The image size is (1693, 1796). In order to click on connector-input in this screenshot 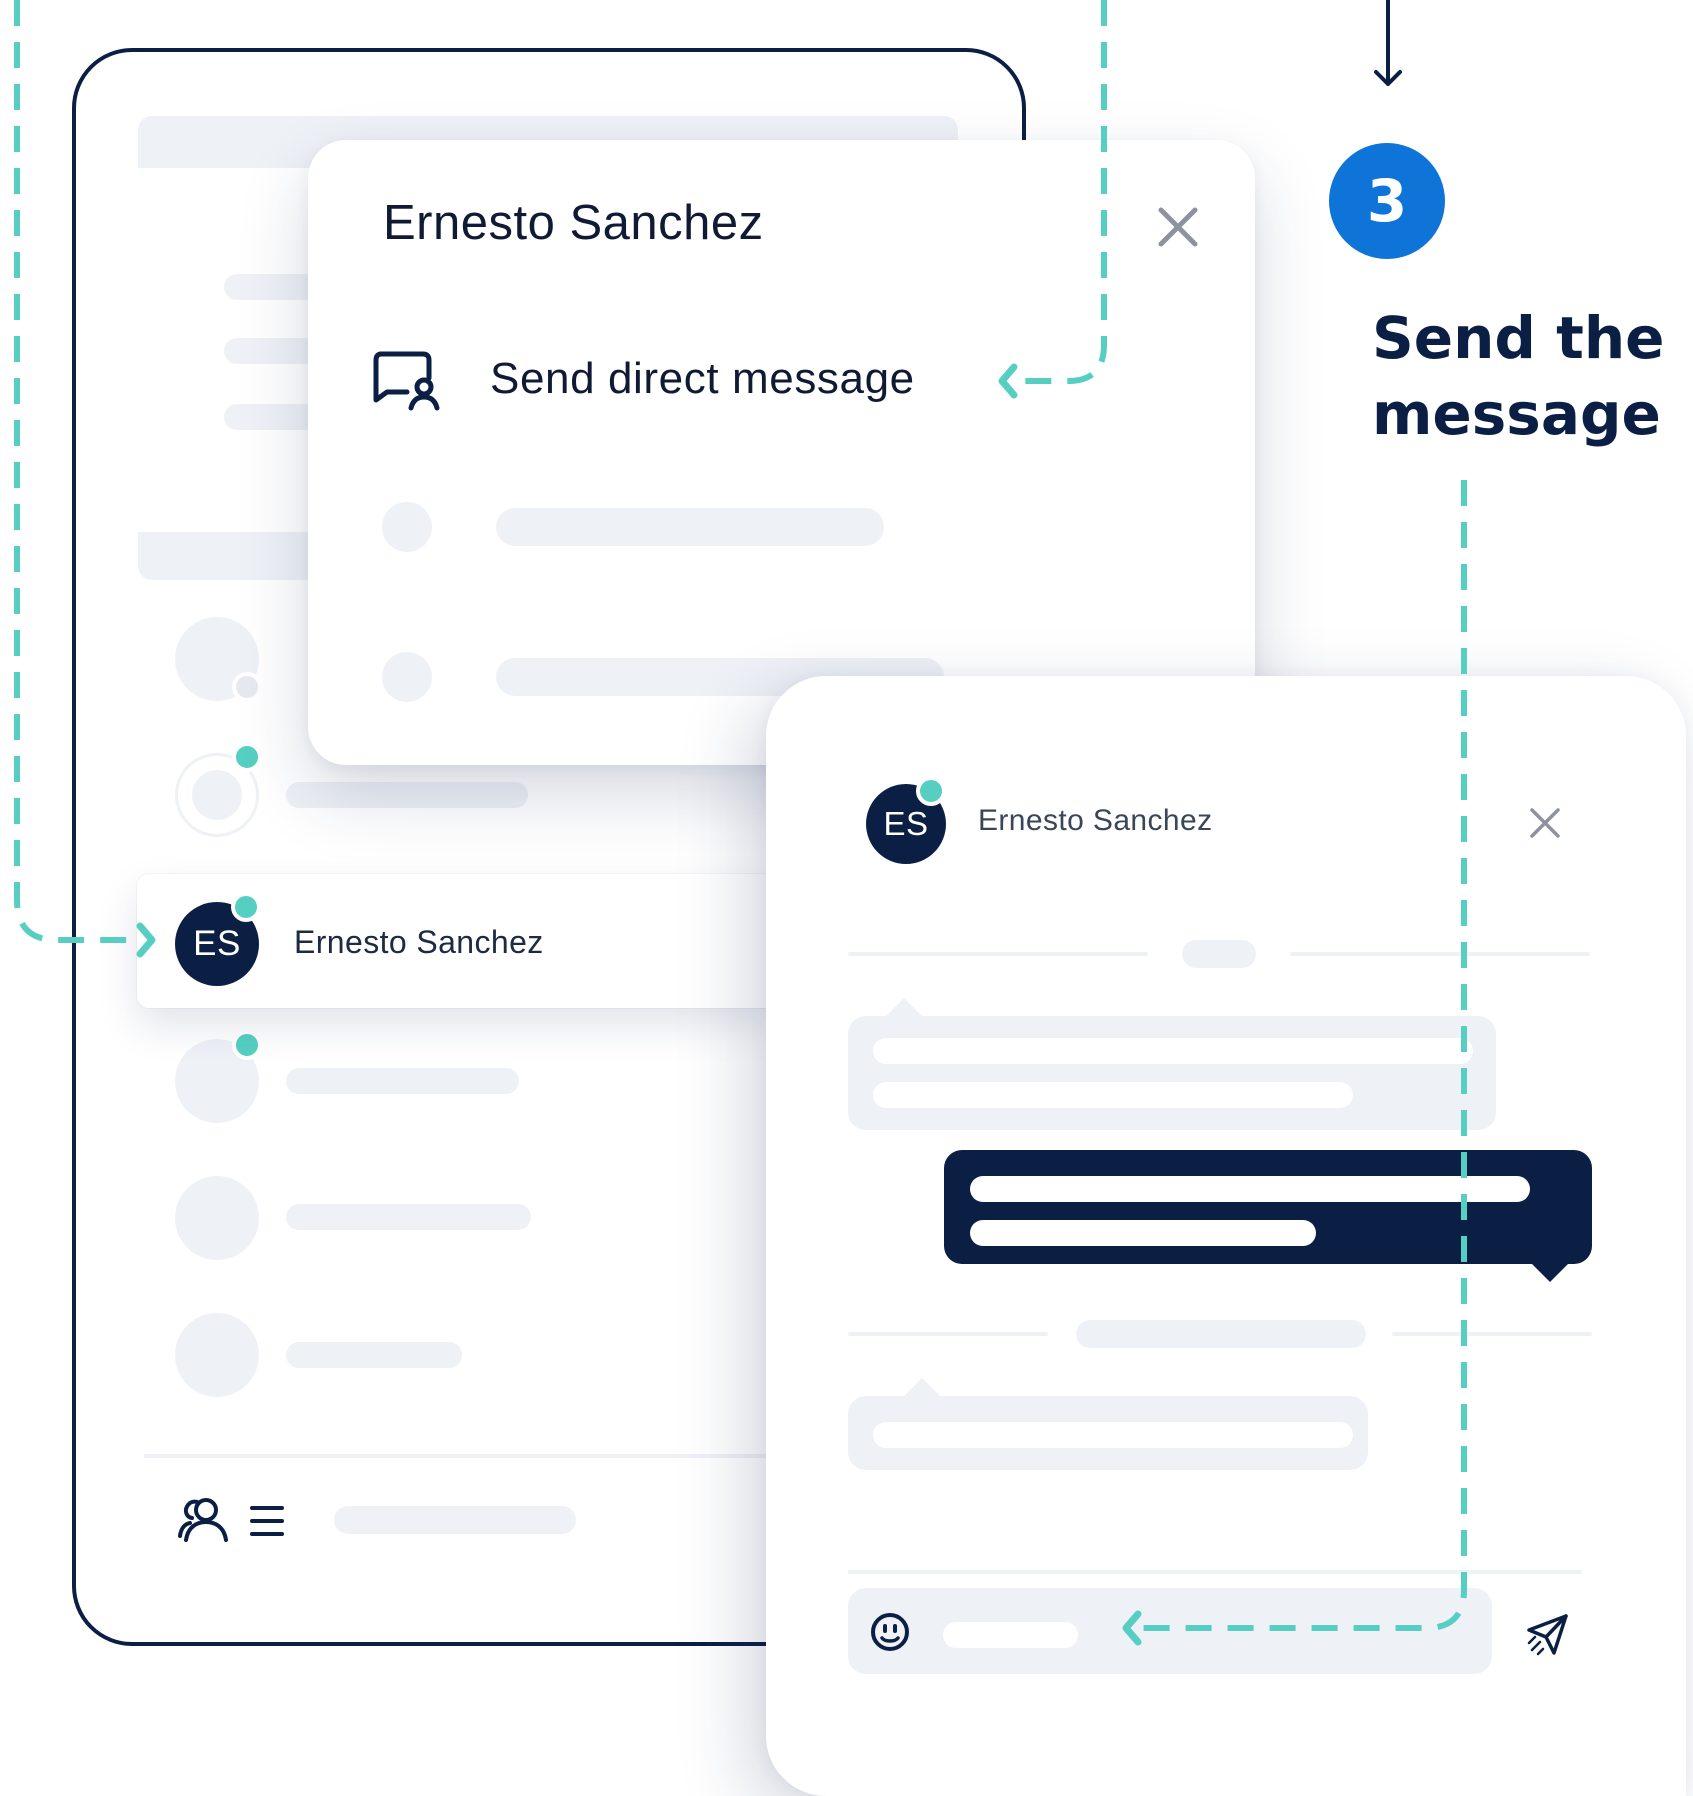, I will do `click(1302, 1055)`.